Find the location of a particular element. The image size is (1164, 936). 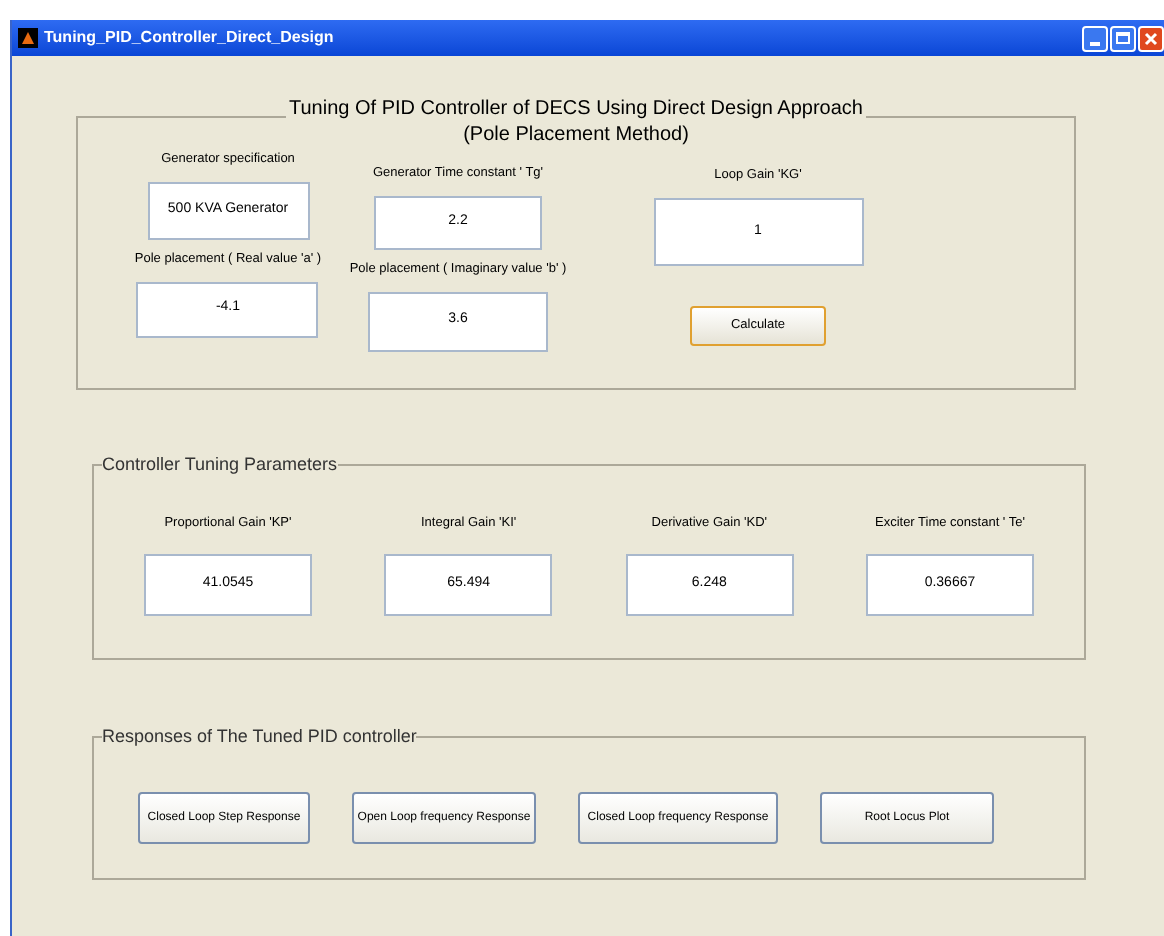

minimize-button is located at coordinates (1095, 38).